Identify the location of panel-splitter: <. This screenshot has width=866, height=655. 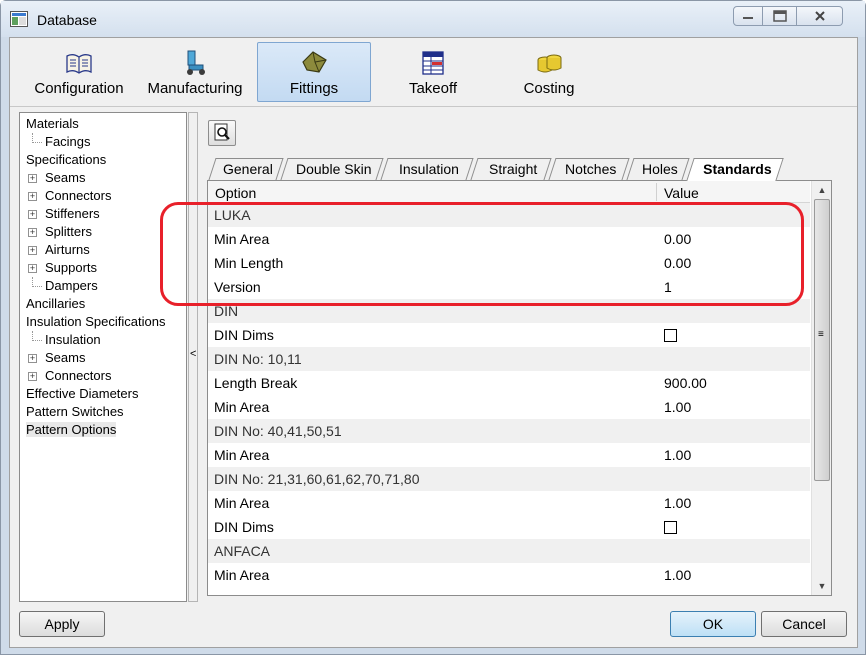
(193, 357).